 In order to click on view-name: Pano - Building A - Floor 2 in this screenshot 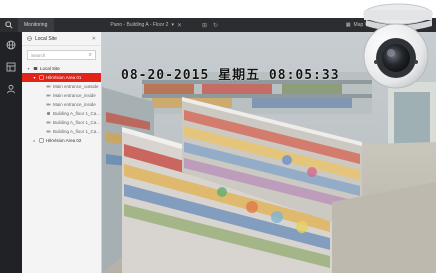, I will do `click(139, 25)`.